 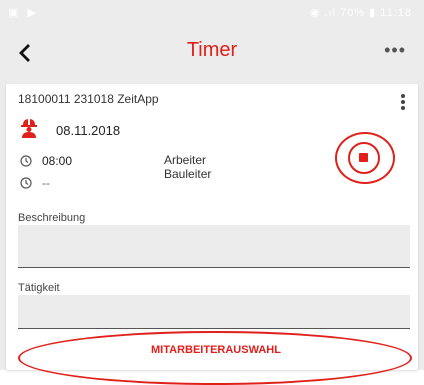 I want to click on stop-circle-icon, so click(x=363, y=157).